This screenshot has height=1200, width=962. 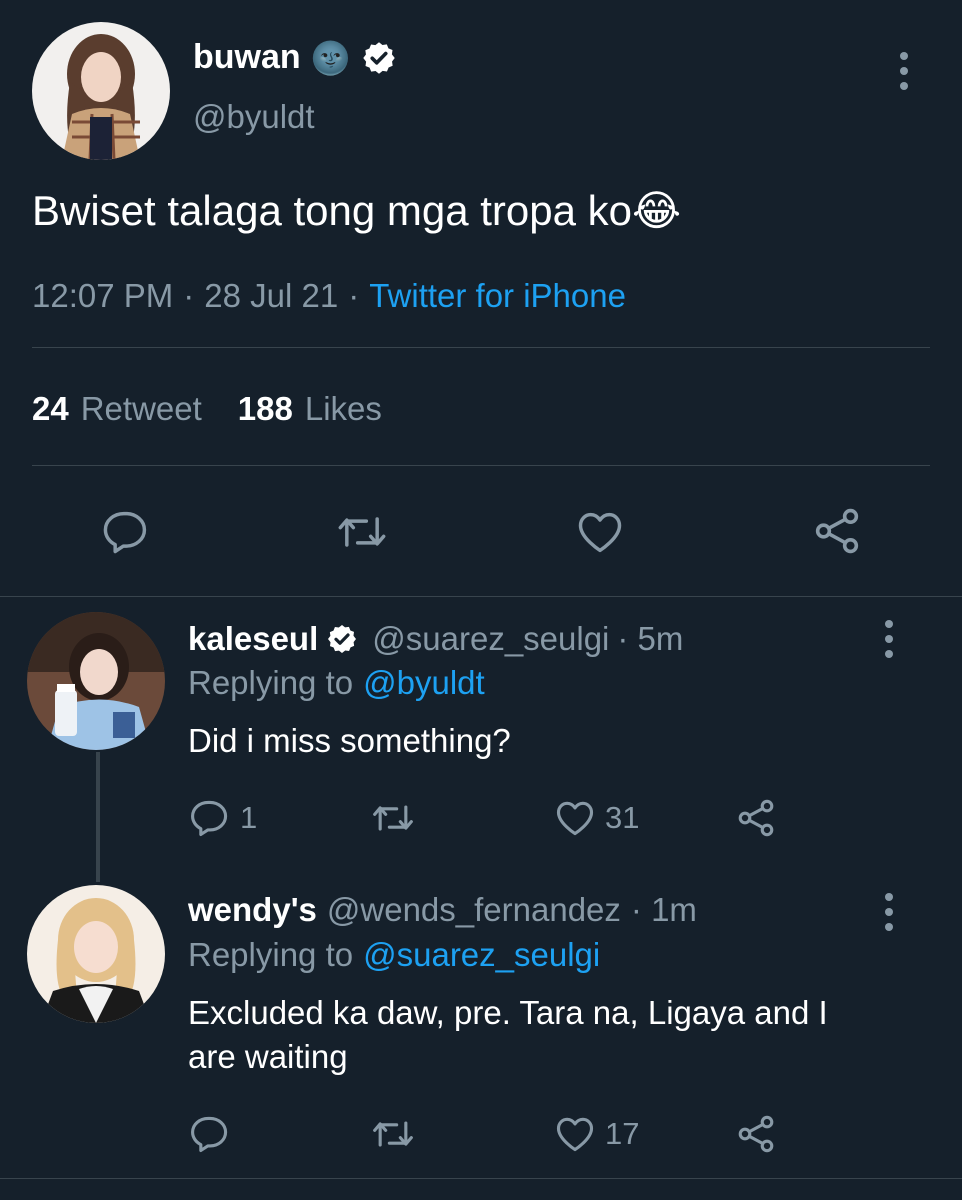 I want to click on retweet-label: Retweet, so click(x=141, y=409).